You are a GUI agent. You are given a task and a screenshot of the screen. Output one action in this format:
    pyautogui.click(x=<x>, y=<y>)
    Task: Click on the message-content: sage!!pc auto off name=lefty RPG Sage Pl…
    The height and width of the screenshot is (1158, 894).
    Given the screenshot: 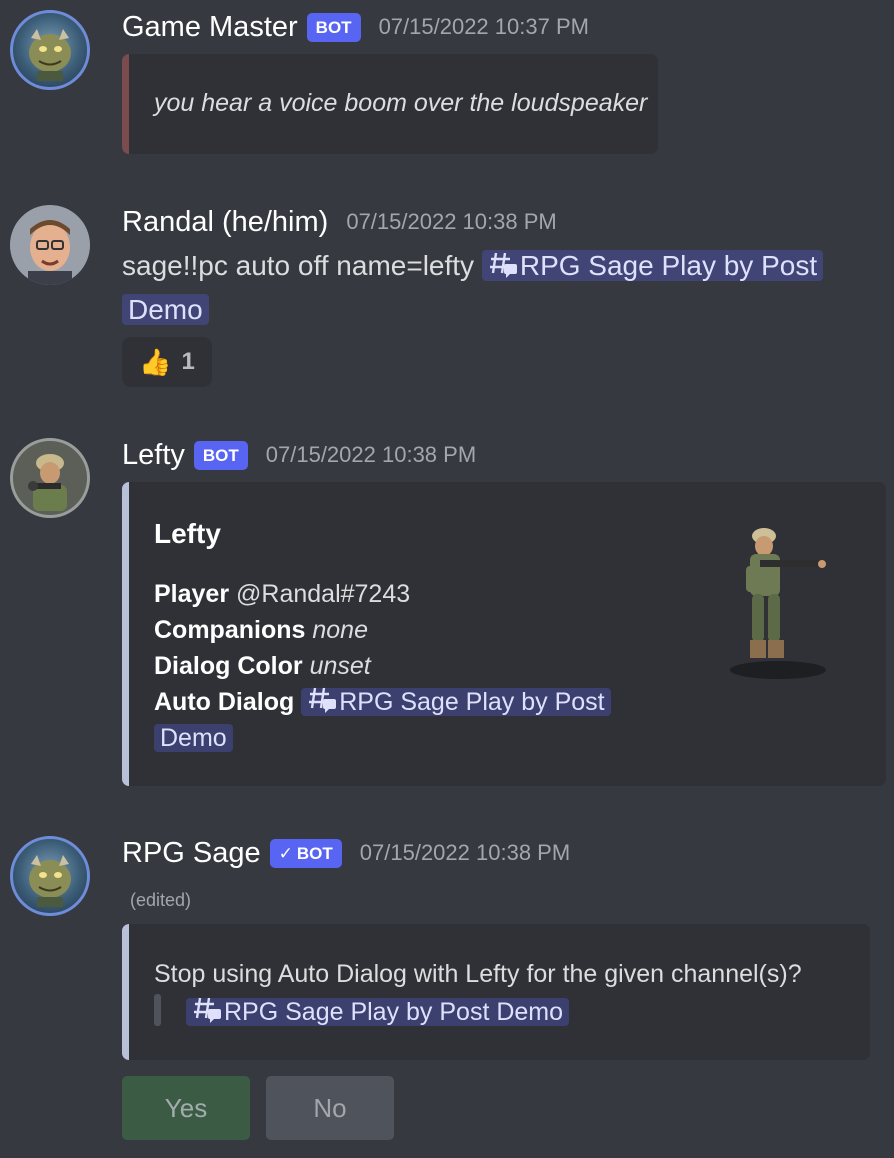 What is the action you would take?
    pyautogui.click(x=492, y=288)
    